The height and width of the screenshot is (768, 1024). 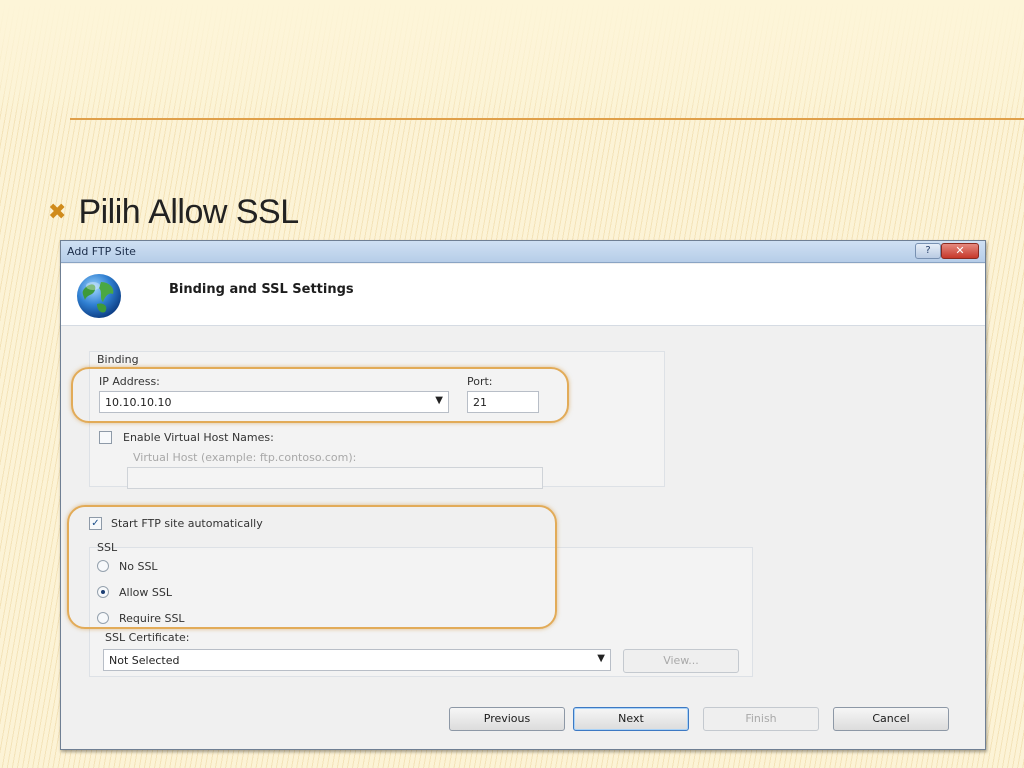 What do you see at coordinates (761, 719) in the screenshot?
I see `finish-button: Finish` at bounding box center [761, 719].